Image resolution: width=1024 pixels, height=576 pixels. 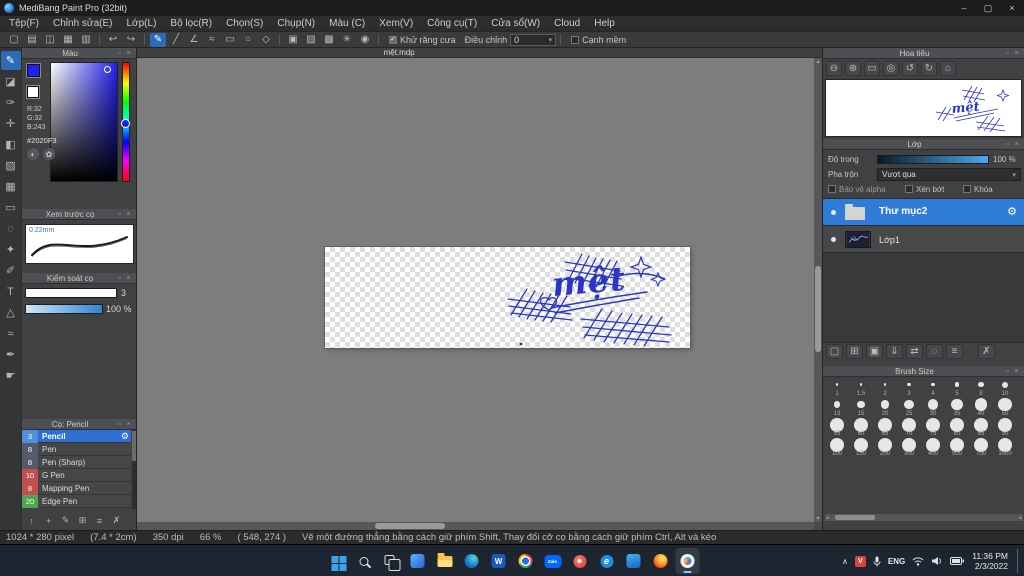 What do you see at coordinates (64, 309) in the screenshot?
I see `brush-opacity-slider` at bounding box center [64, 309].